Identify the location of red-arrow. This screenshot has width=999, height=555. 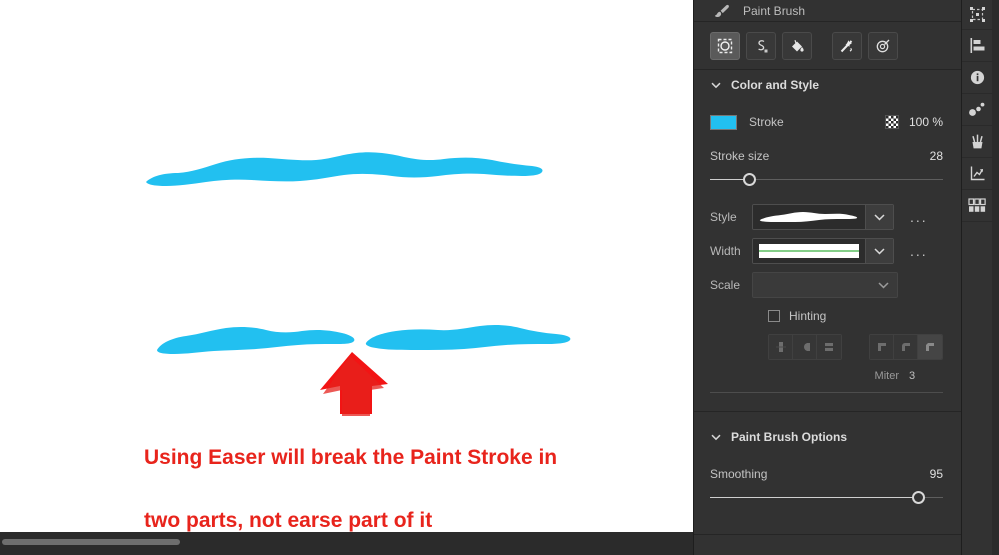
(354, 384).